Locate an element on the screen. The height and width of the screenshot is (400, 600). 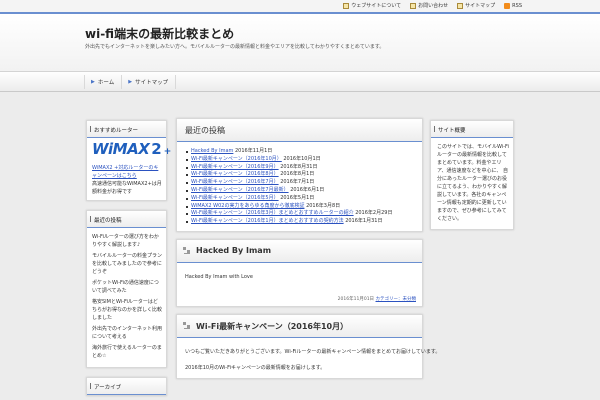
top-strip: ウェブサイトについて お問い合わせ サイトマップ RSS is located at coordinates (300, 7).